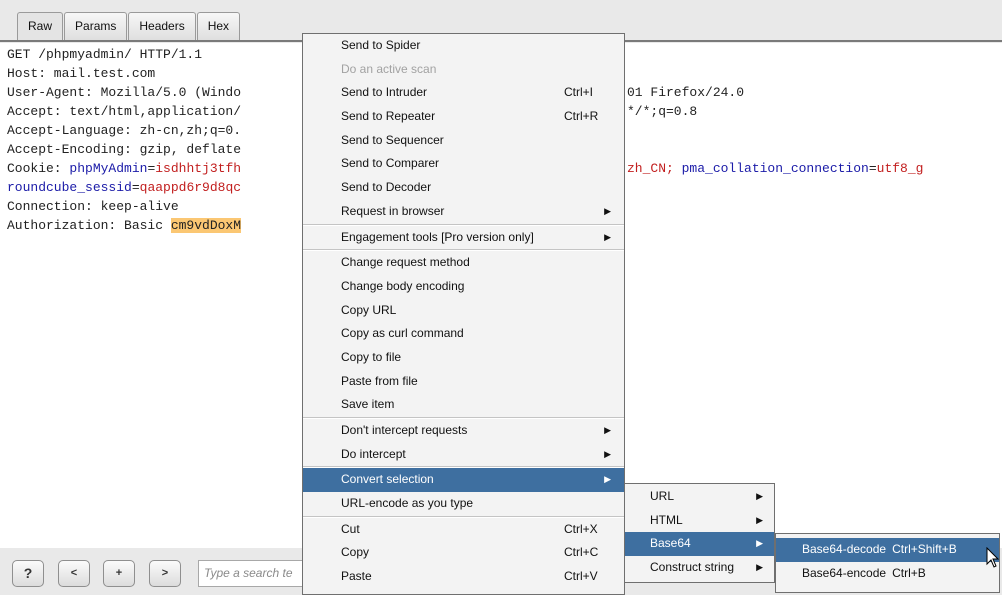  What do you see at coordinates (89, 225) in the screenshot?
I see `authorization-label: Authorization: Basic` at bounding box center [89, 225].